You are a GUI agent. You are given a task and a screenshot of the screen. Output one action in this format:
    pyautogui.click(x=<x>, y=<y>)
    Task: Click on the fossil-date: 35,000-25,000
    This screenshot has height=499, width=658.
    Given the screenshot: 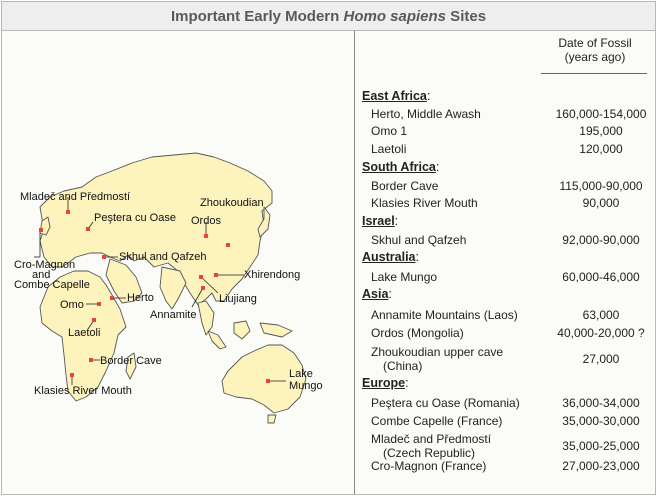 What is the action you would take?
    pyautogui.click(x=601, y=446)
    